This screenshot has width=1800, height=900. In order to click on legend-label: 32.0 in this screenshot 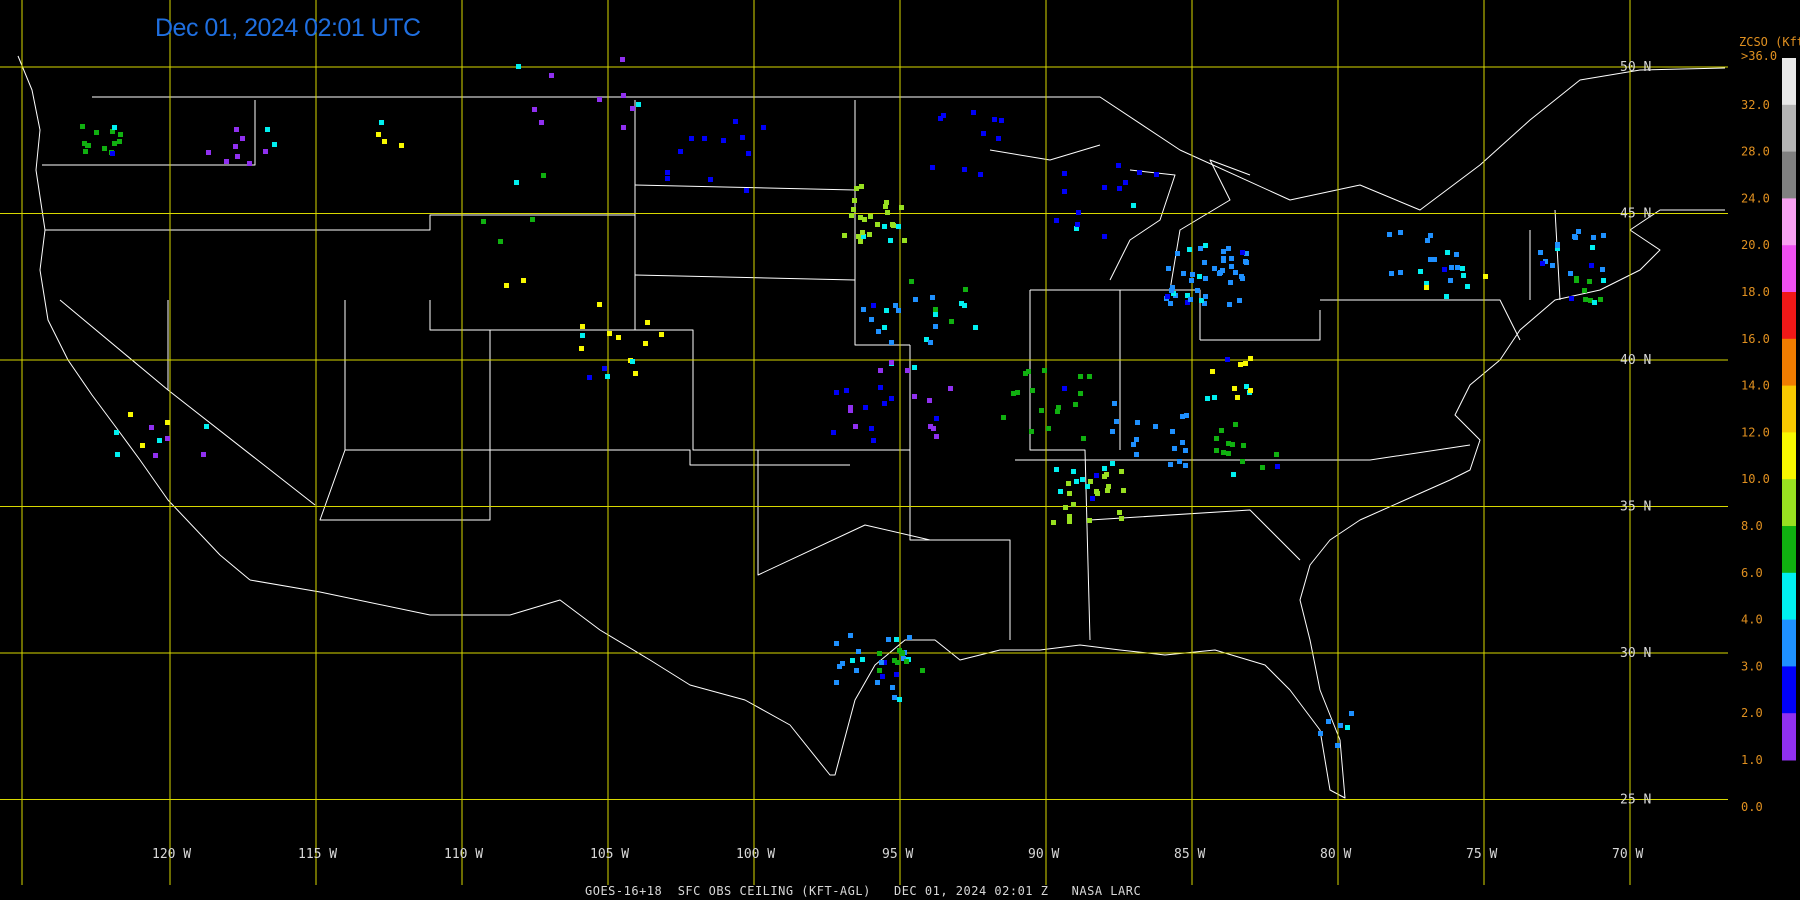, I will do `click(1755, 105)`.